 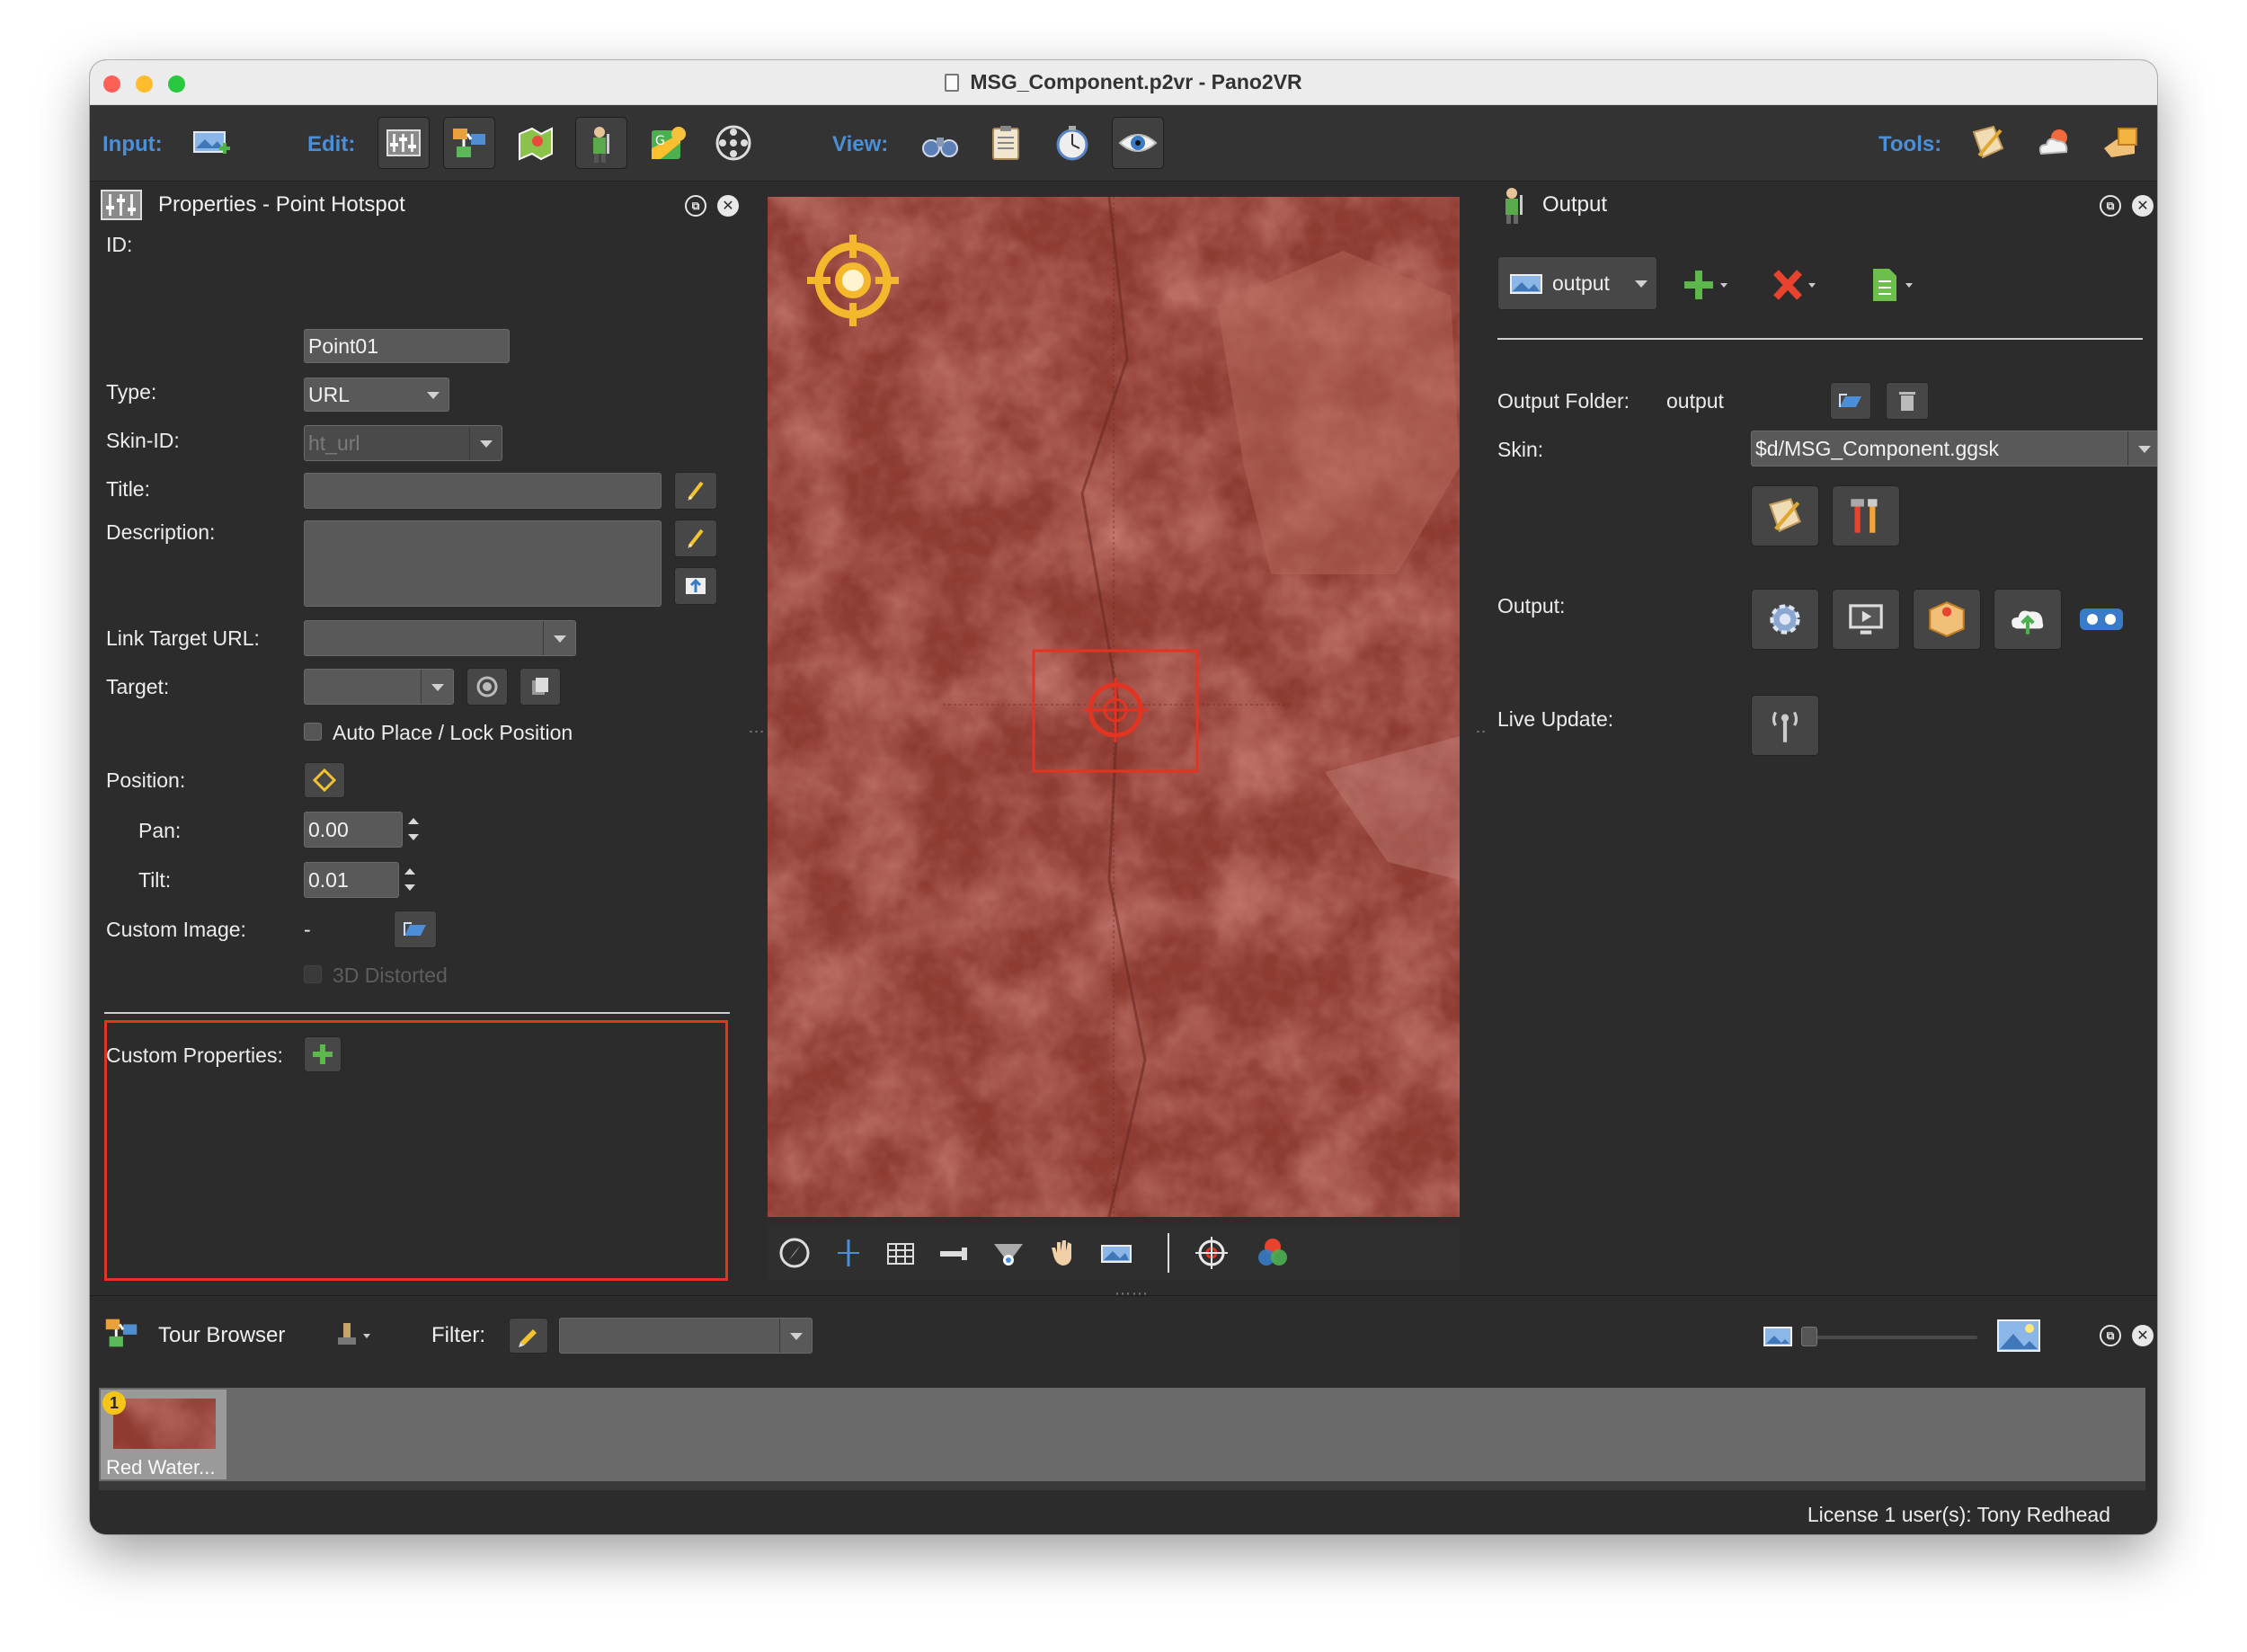 I want to click on output-format-select: output, so click(x=1577, y=283).